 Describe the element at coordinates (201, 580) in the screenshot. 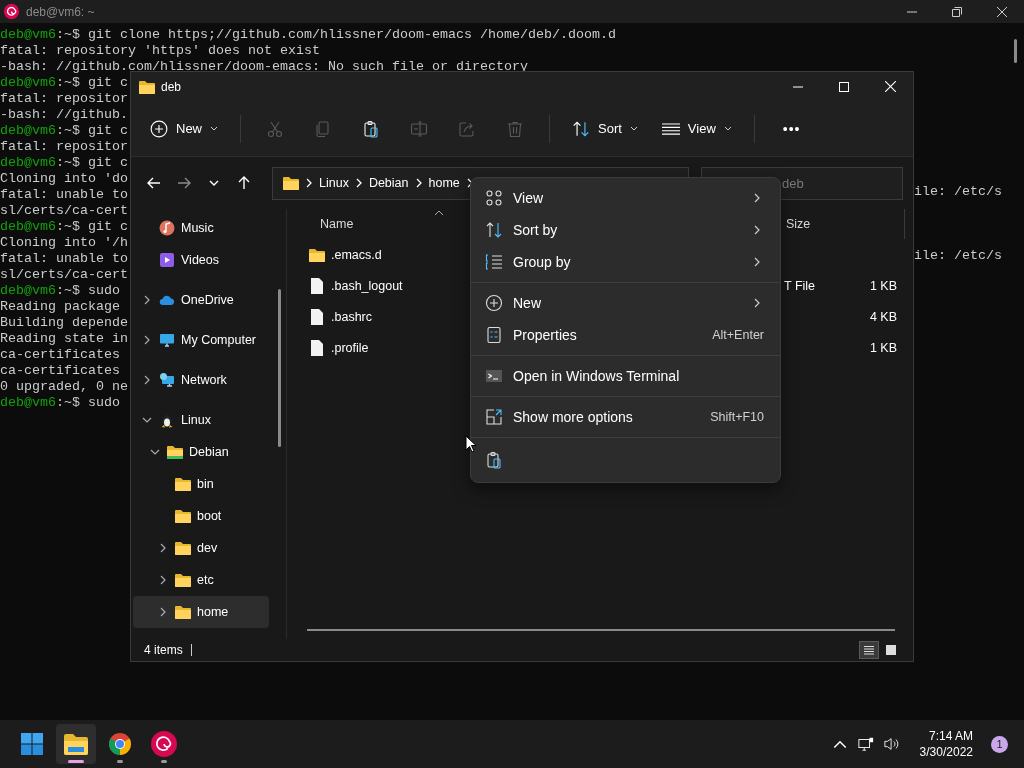

I see `nav-item: etc` at that location.